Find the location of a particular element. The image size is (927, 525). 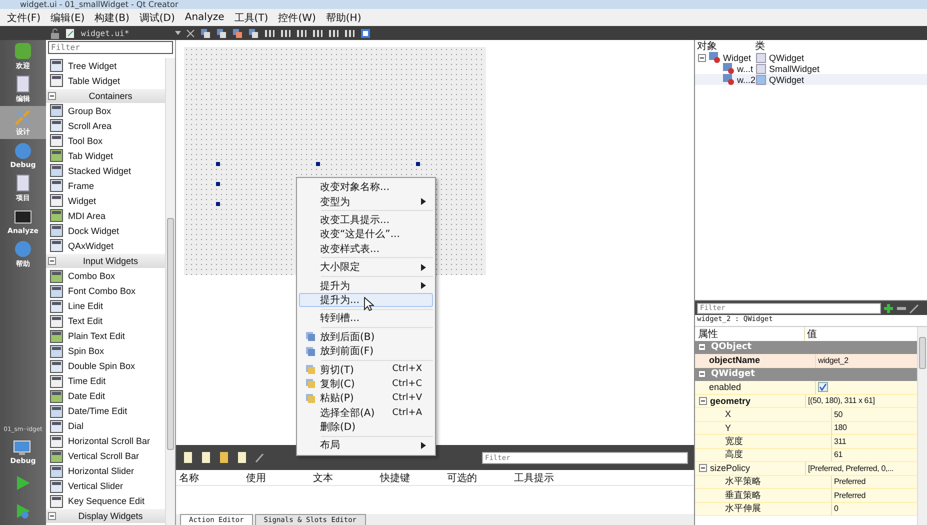

column-header: 对象 is located at coordinates (725, 46).